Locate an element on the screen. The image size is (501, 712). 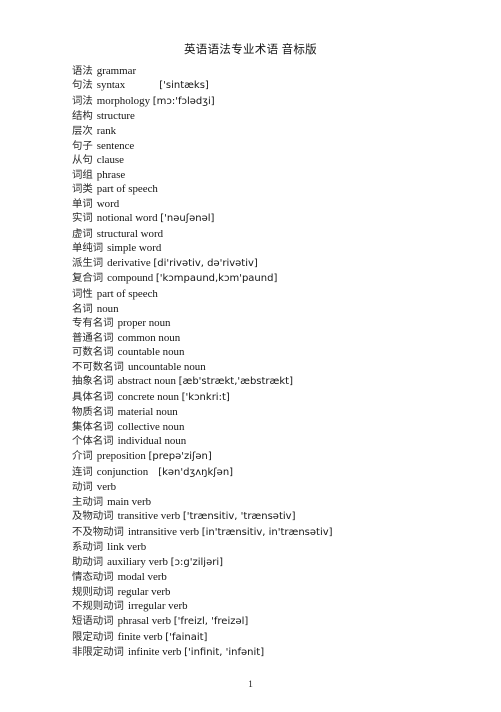
term-english: structure is located at coordinates (115, 116).